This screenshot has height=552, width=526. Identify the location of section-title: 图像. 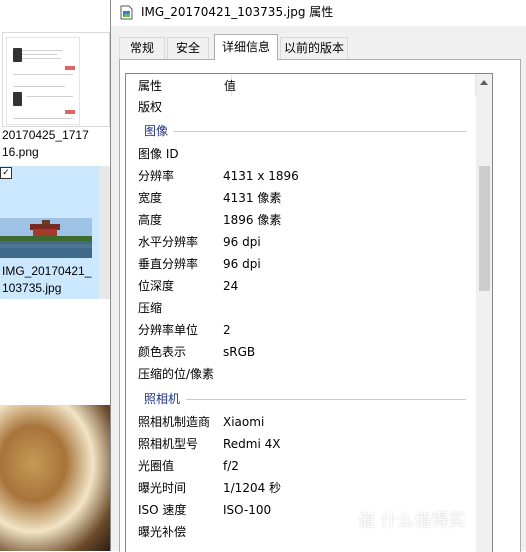
(159, 131).